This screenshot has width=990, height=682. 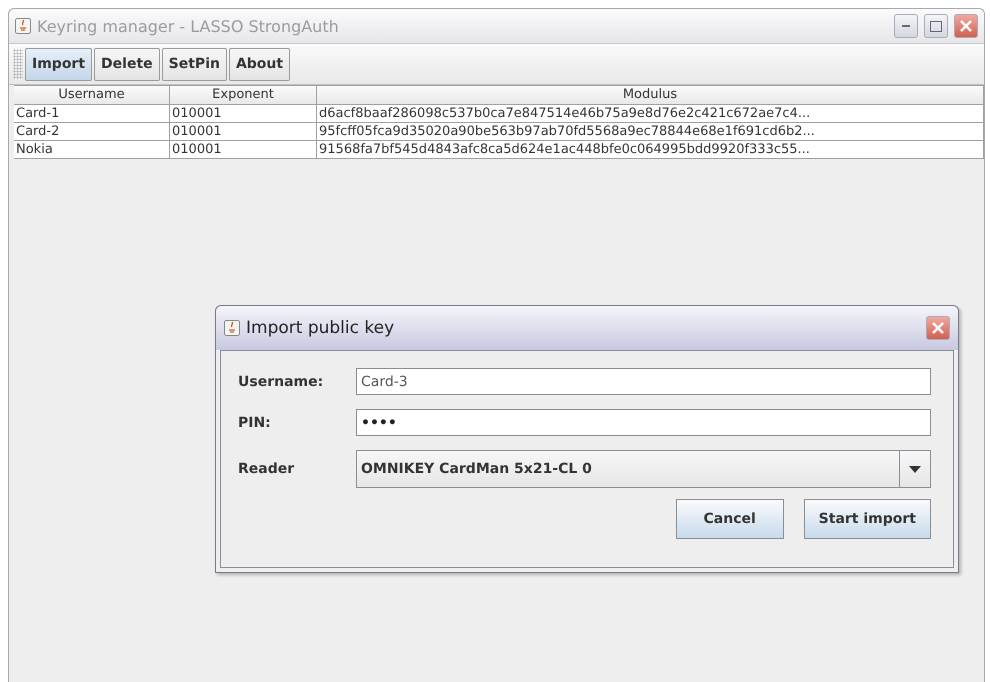 I want to click on field-label: Reader, so click(x=267, y=469).